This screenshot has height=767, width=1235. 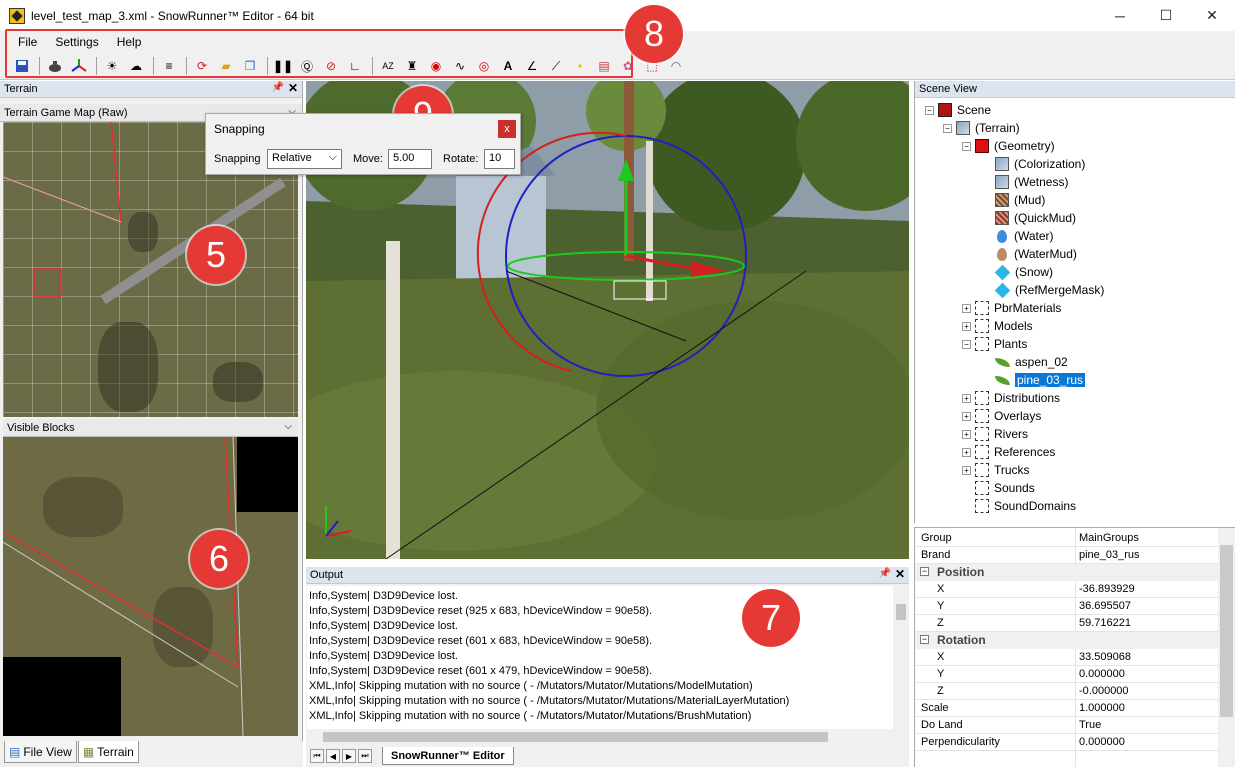 What do you see at coordinates (1212, 15) in the screenshot?
I see `close-window-button: ✕` at bounding box center [1212, 15].